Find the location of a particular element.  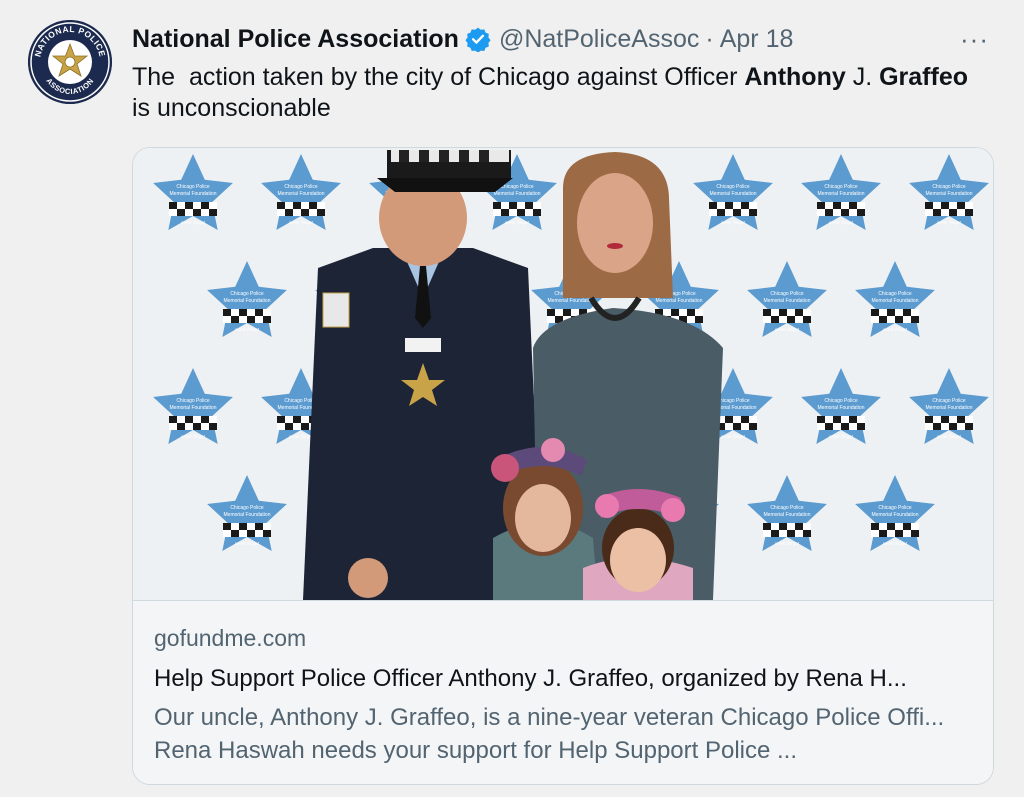

author-name: National Police Association is located at coordinates (295, 39).